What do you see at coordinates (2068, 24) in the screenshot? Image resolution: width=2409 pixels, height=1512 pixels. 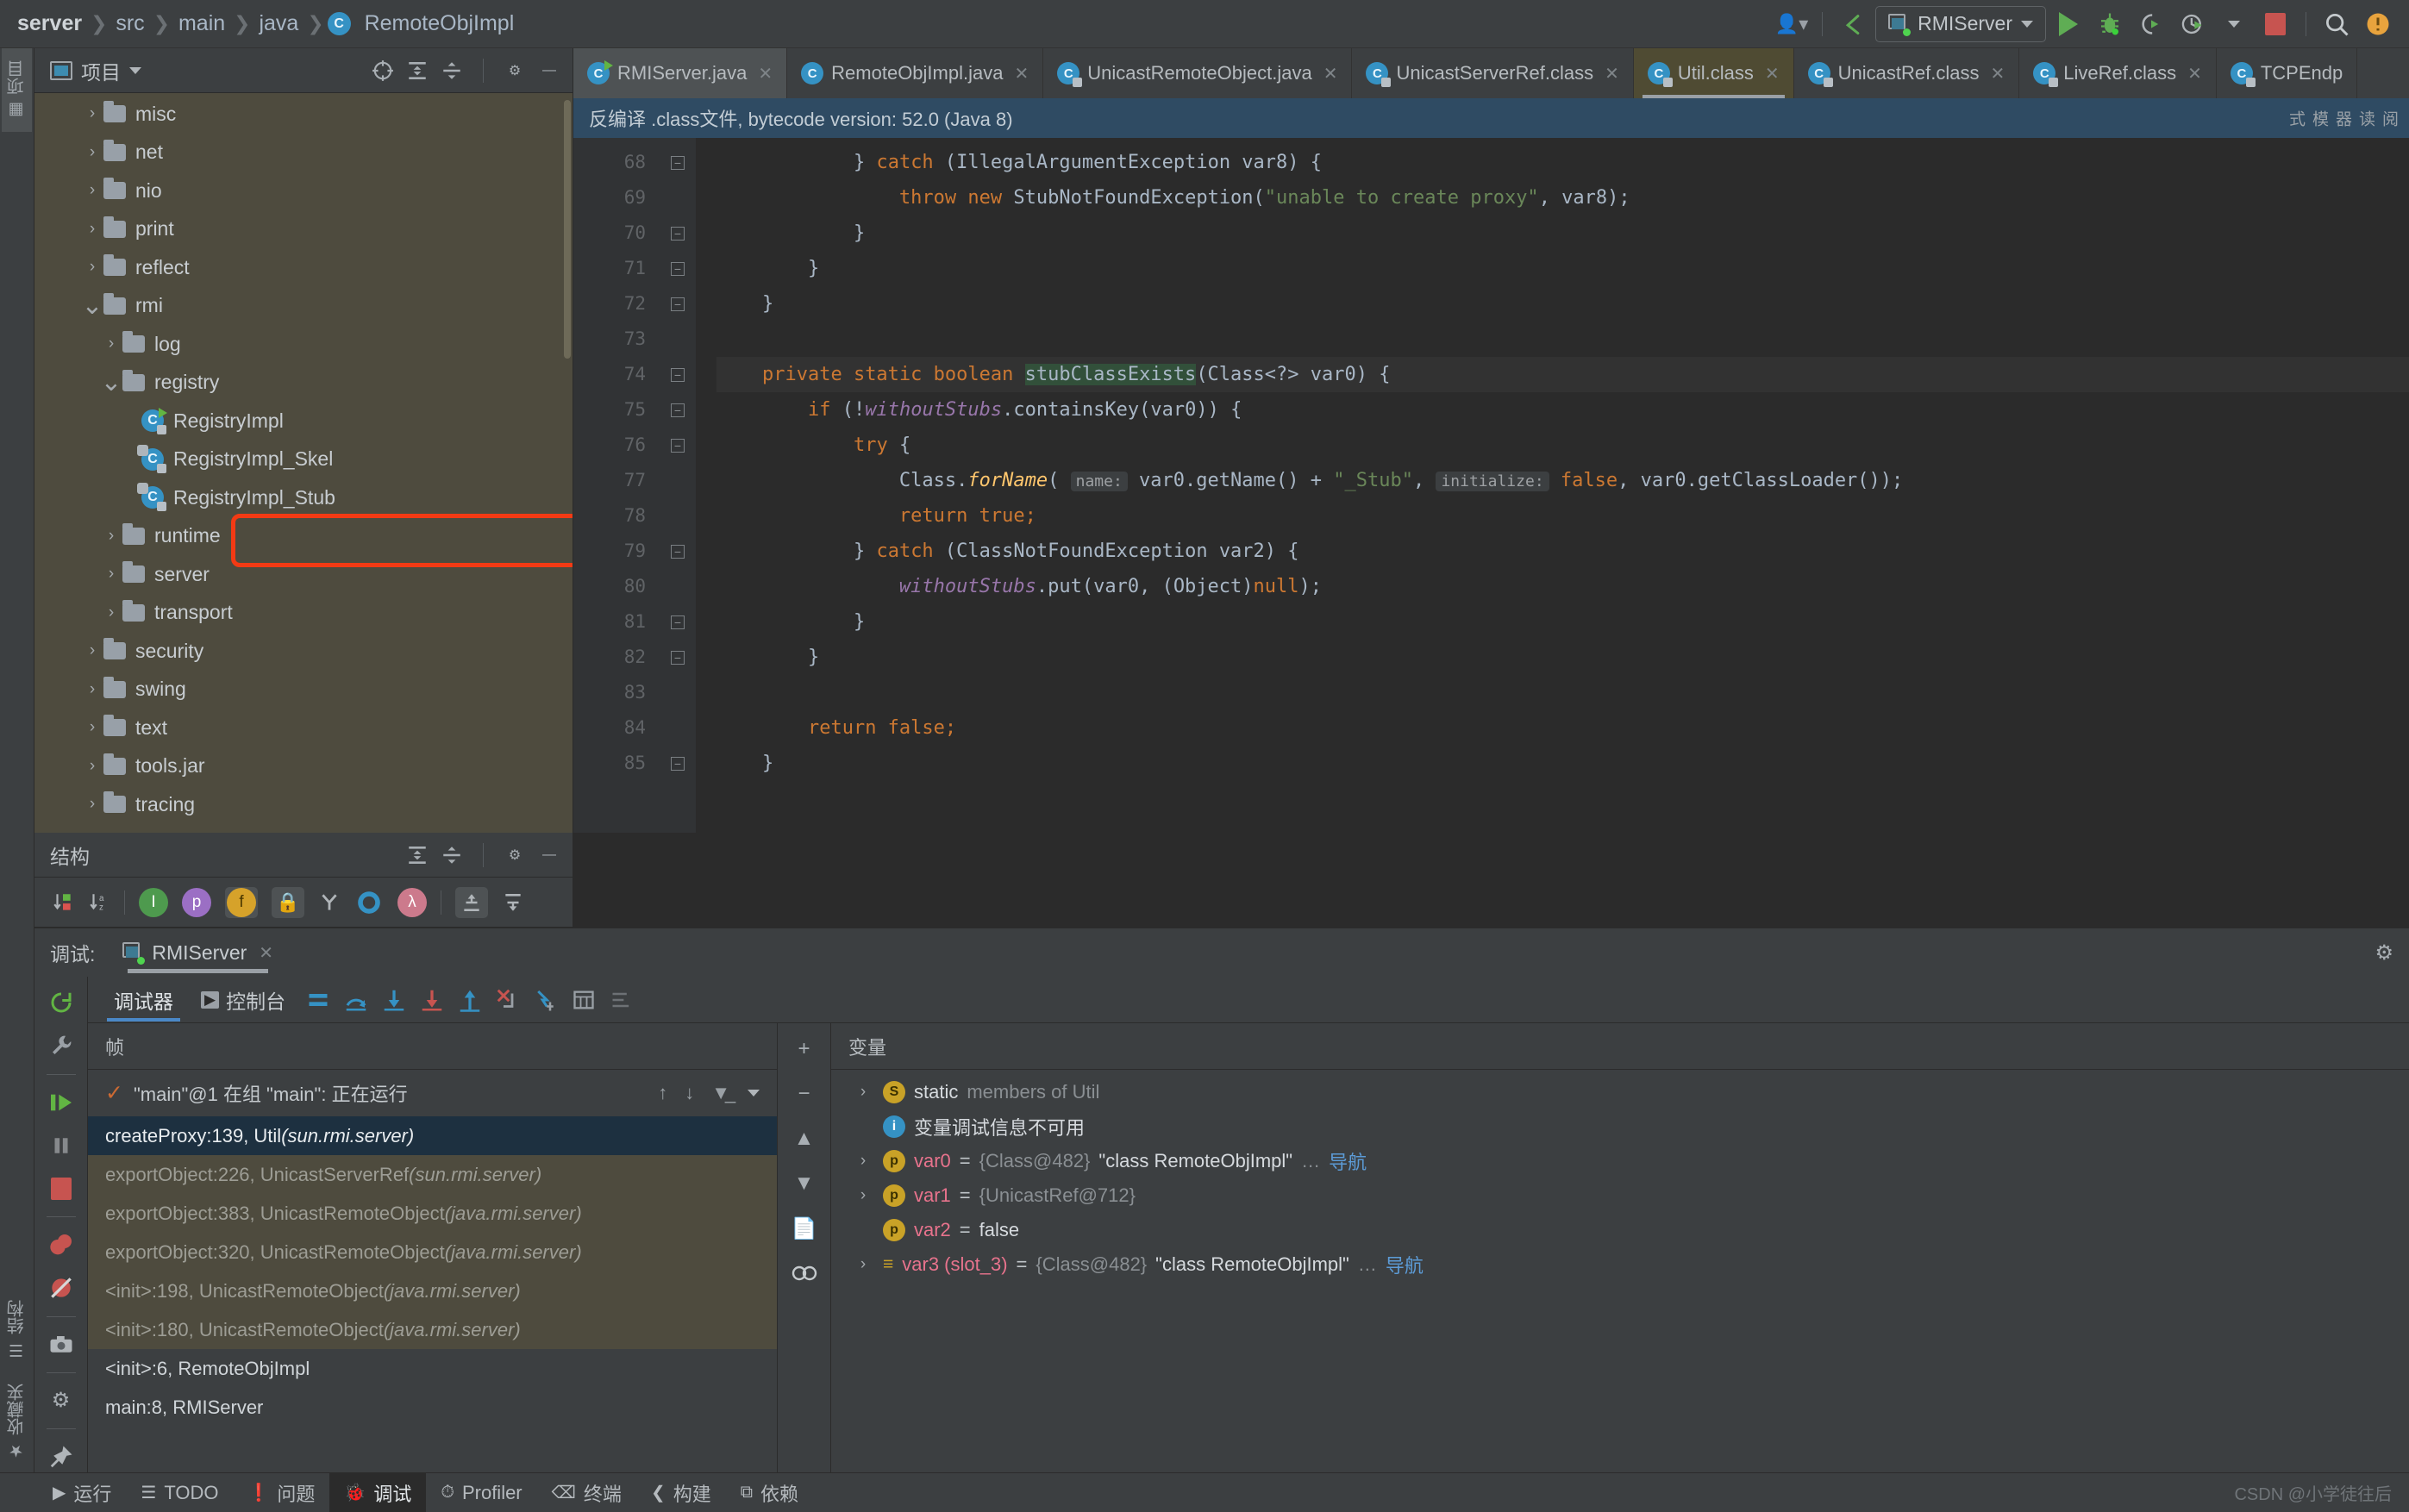 I see `run-icon` at bounding box center [2068, 24].